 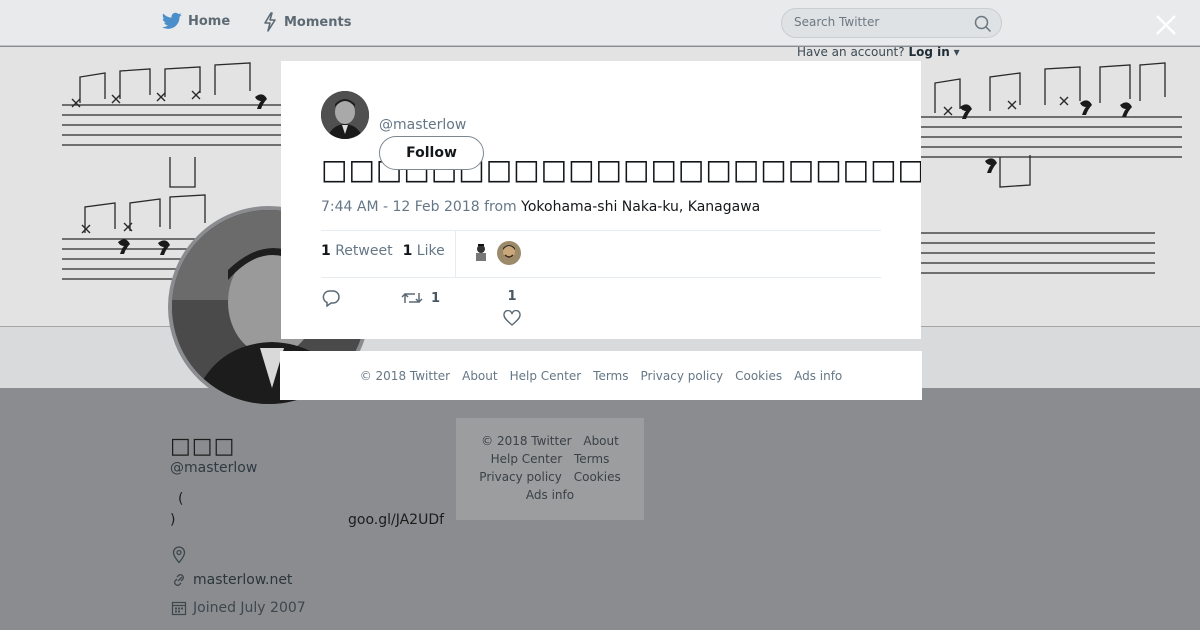 I want to click on bio-text-line2: ), so click(x=173, y=520).